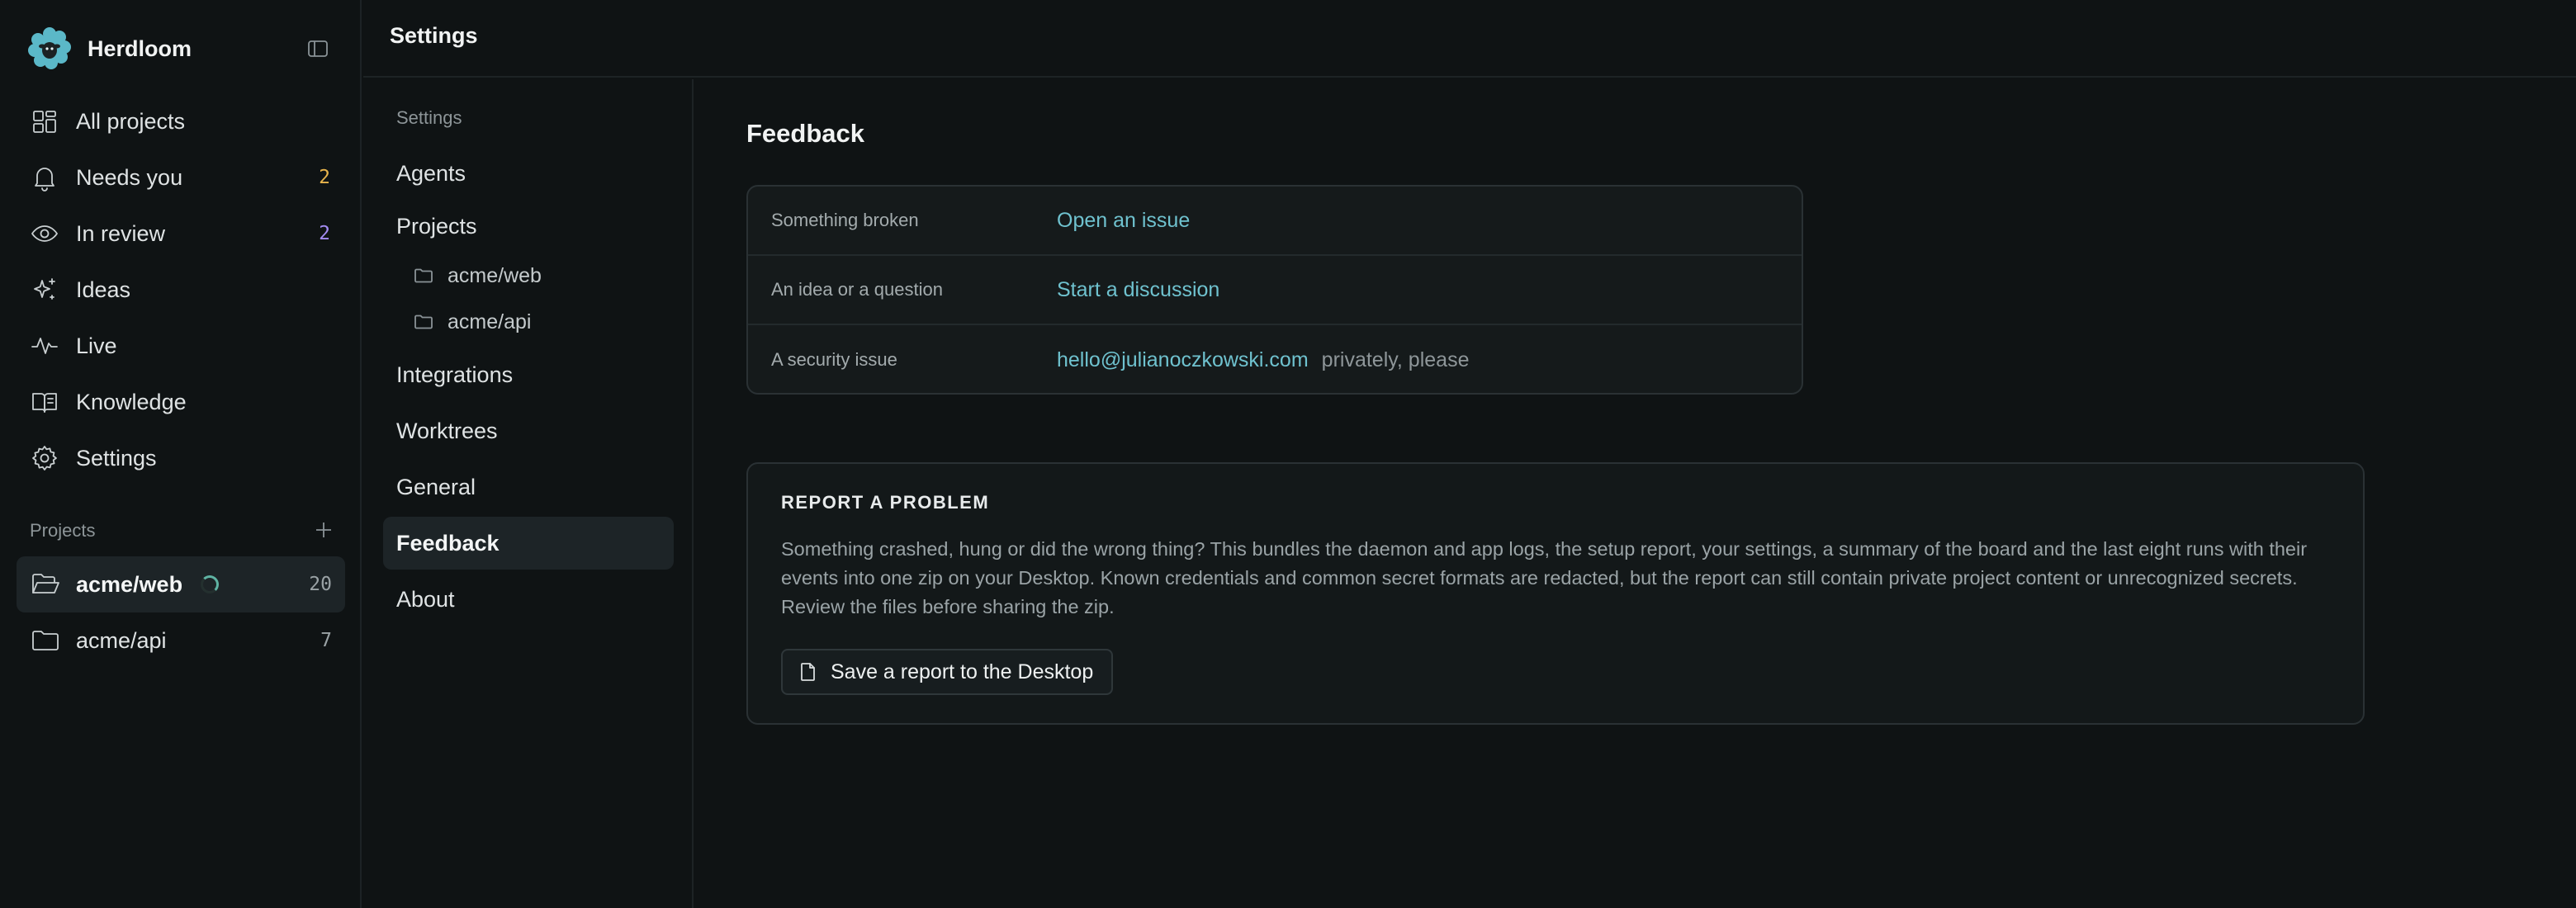  I want to click on app-name: Herdloom, so click(140, 48).